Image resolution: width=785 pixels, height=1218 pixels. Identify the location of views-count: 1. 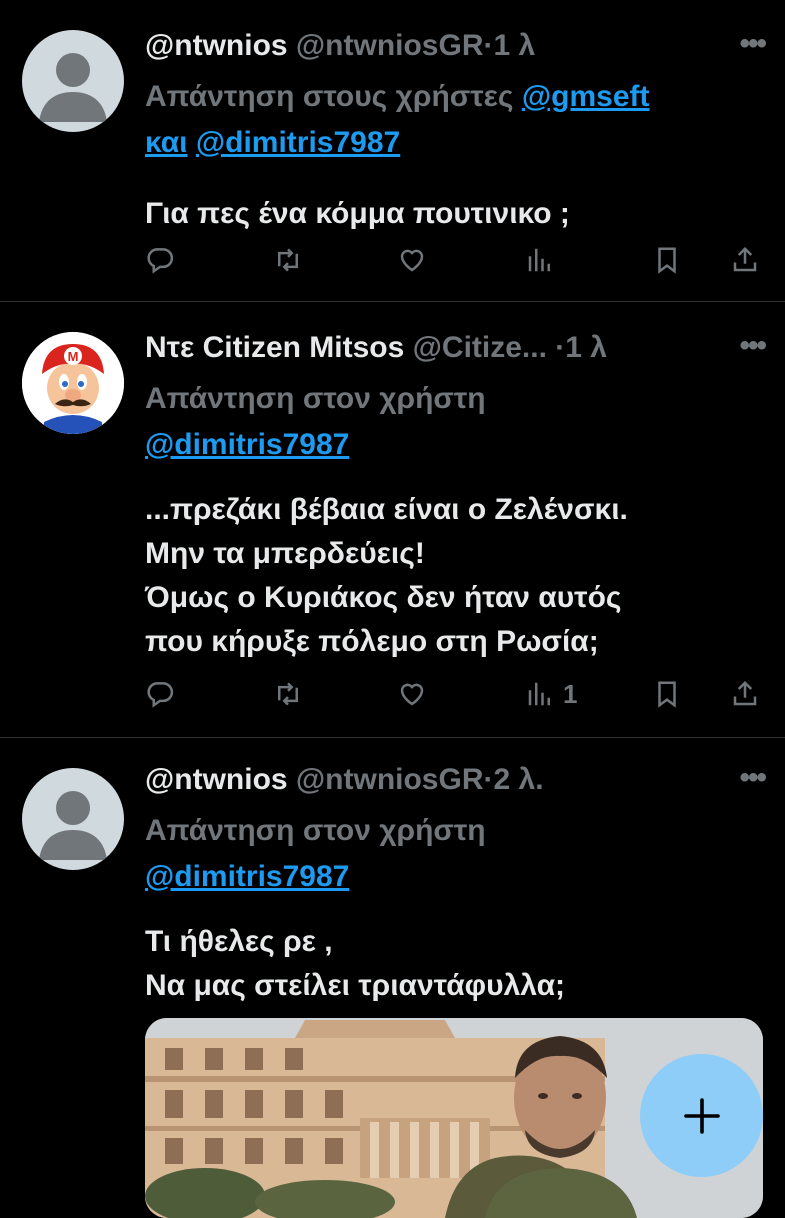
(570, 693).